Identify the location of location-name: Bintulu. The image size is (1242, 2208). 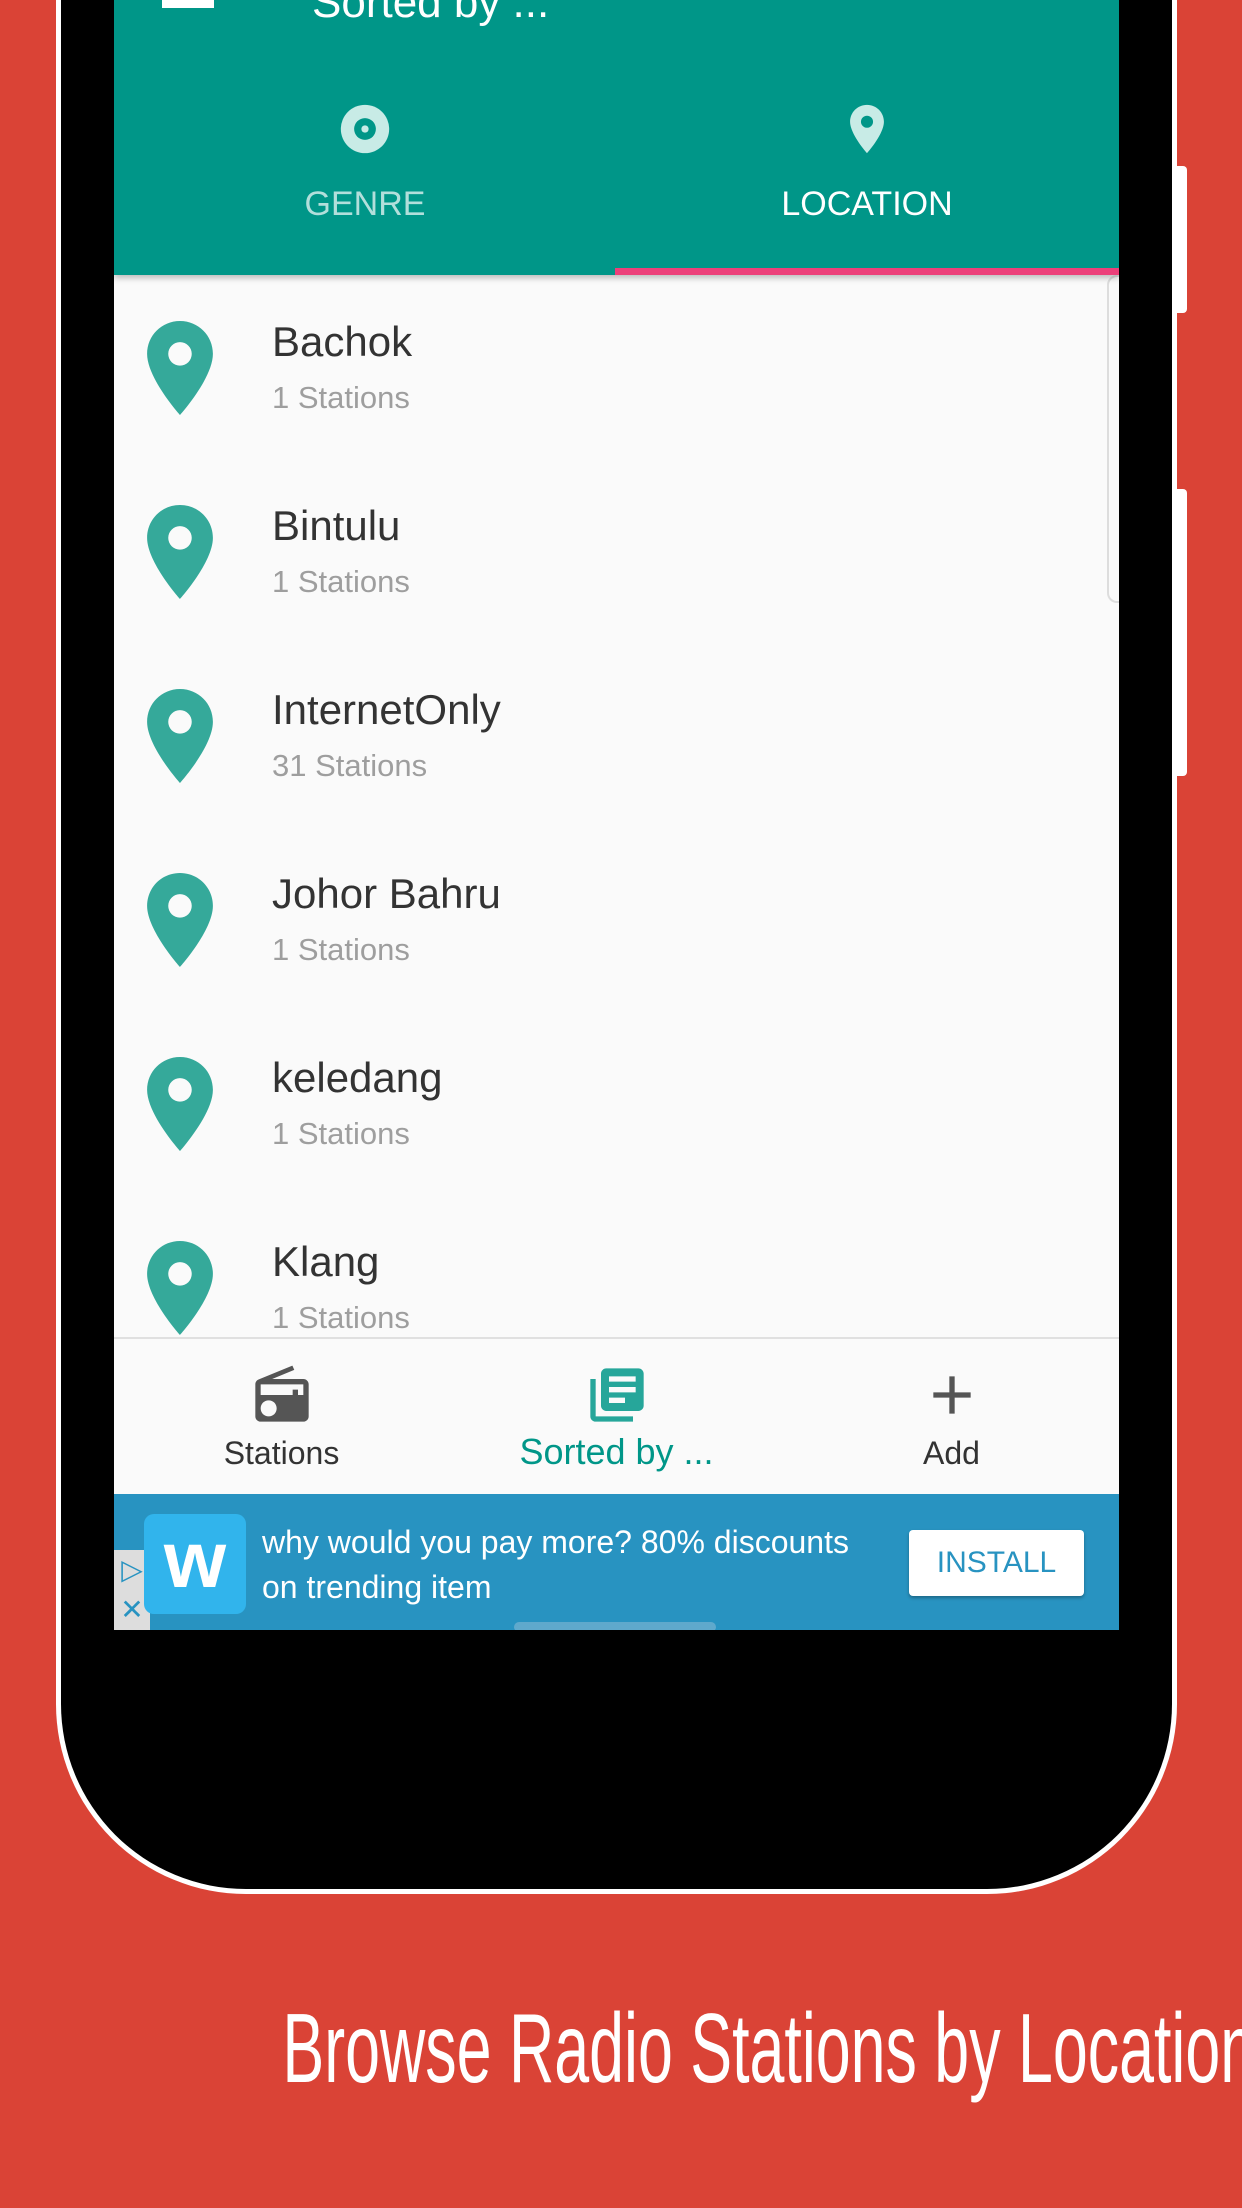
(336, 525).